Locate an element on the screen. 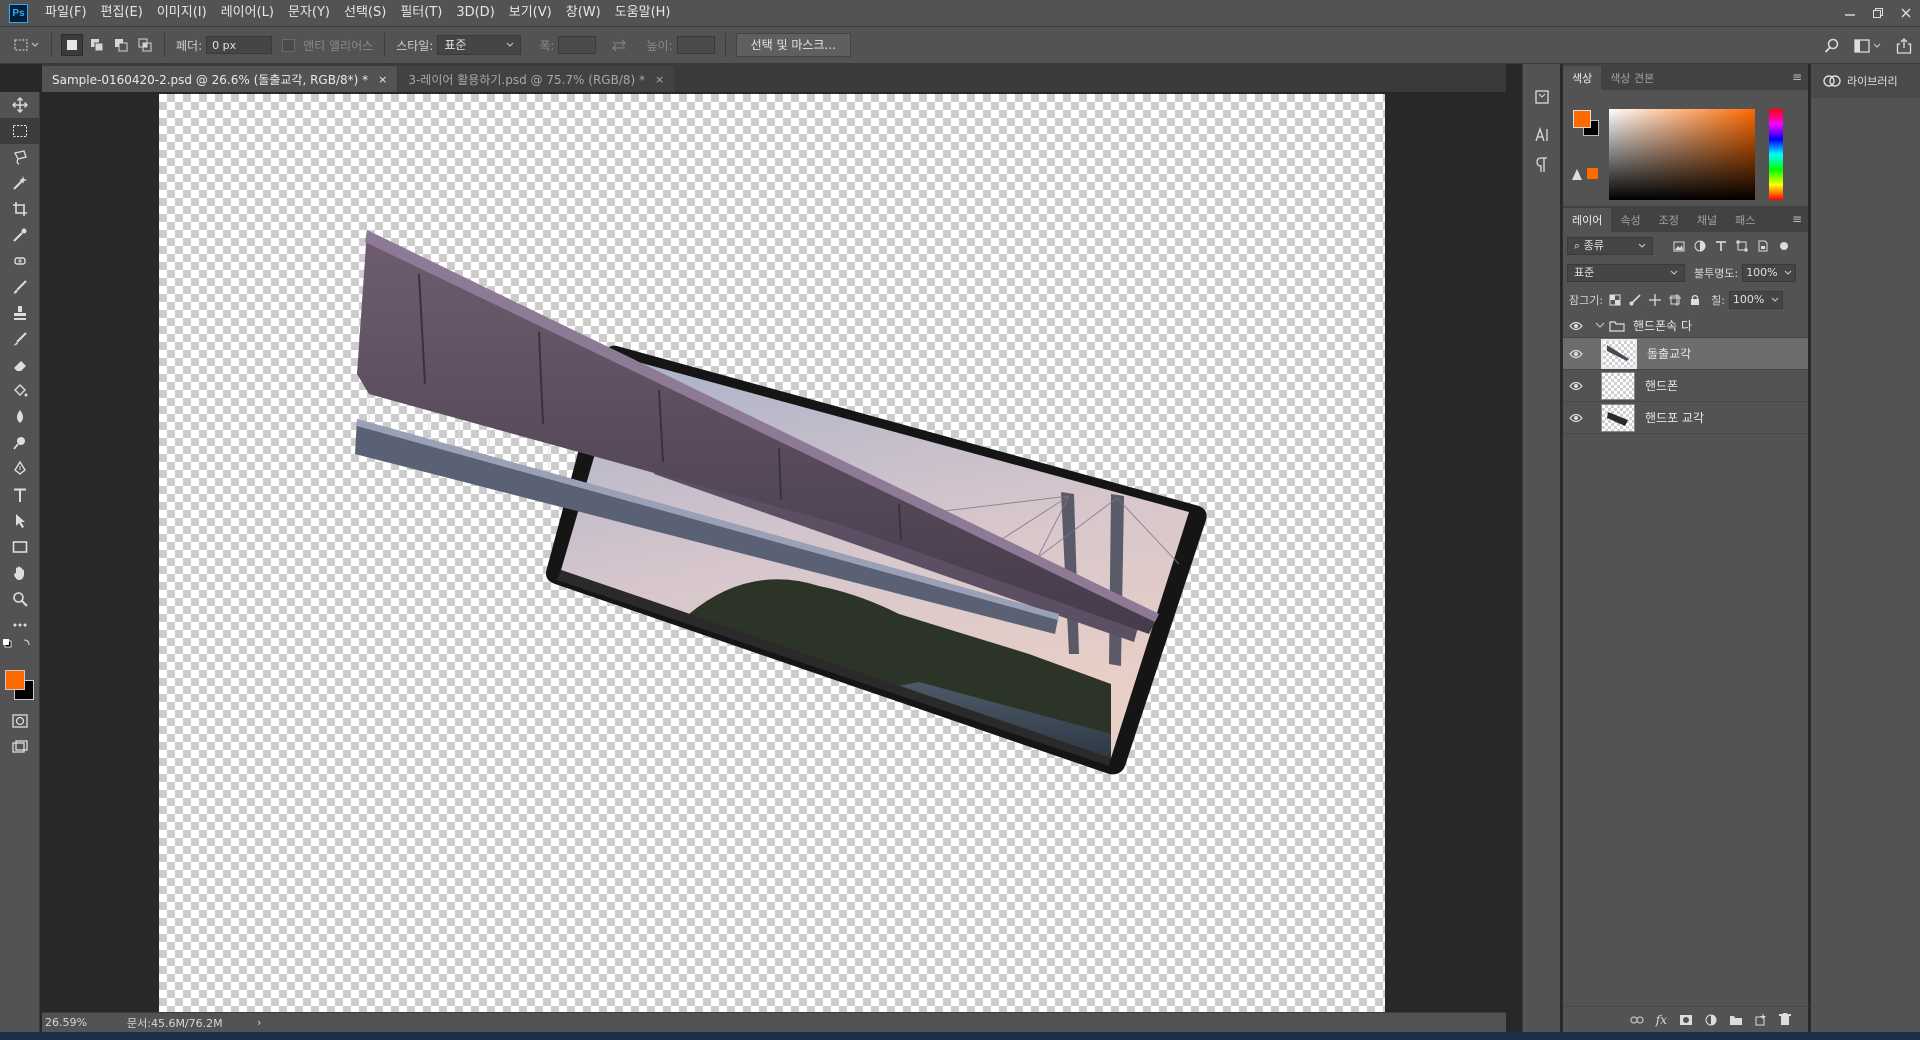 This screenshot has width=1920, height=1040. foreground-color-swatch is located at coordinates (15, 680).